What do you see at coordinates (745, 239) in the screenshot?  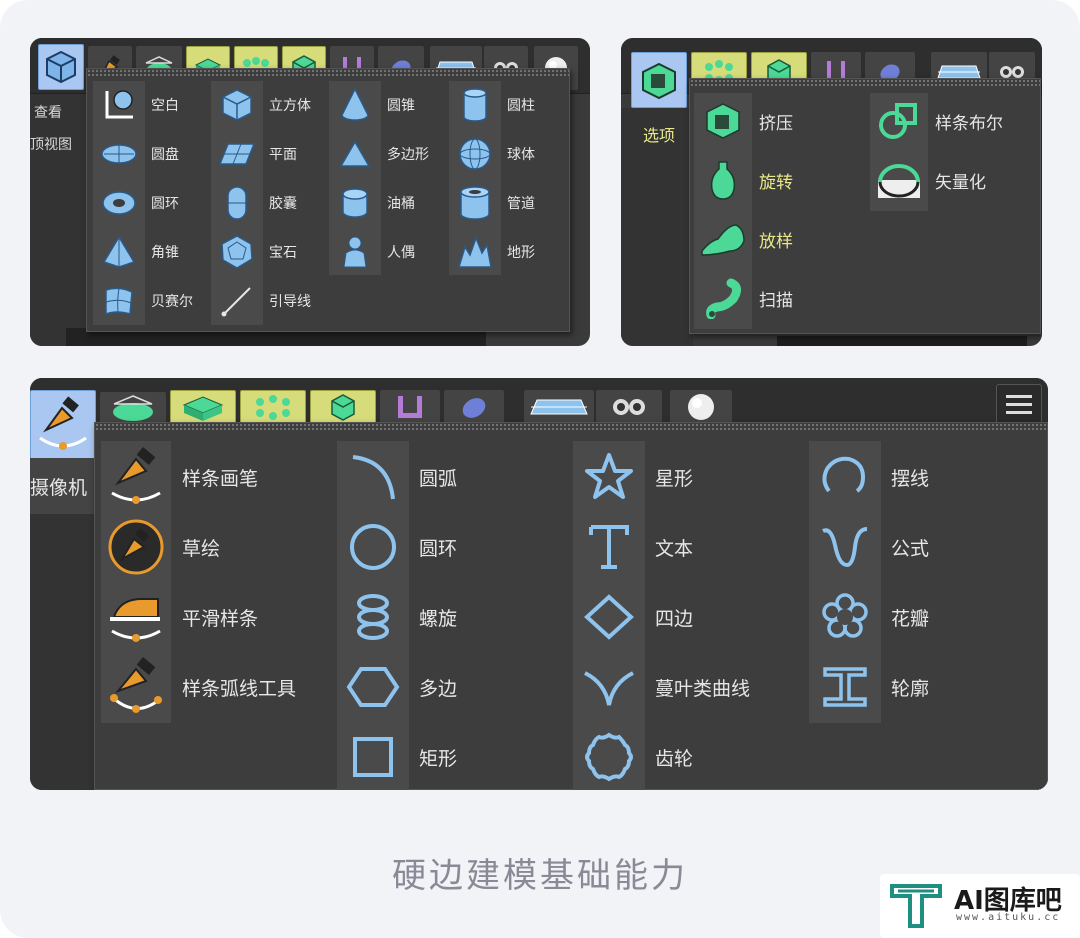 I see `menu-item-loft: 放样` at bounding box center [745, 239].